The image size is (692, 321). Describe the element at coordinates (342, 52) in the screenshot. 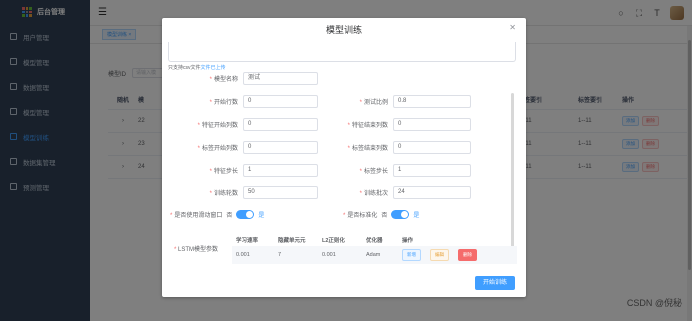

I see `upload-area` at that location.